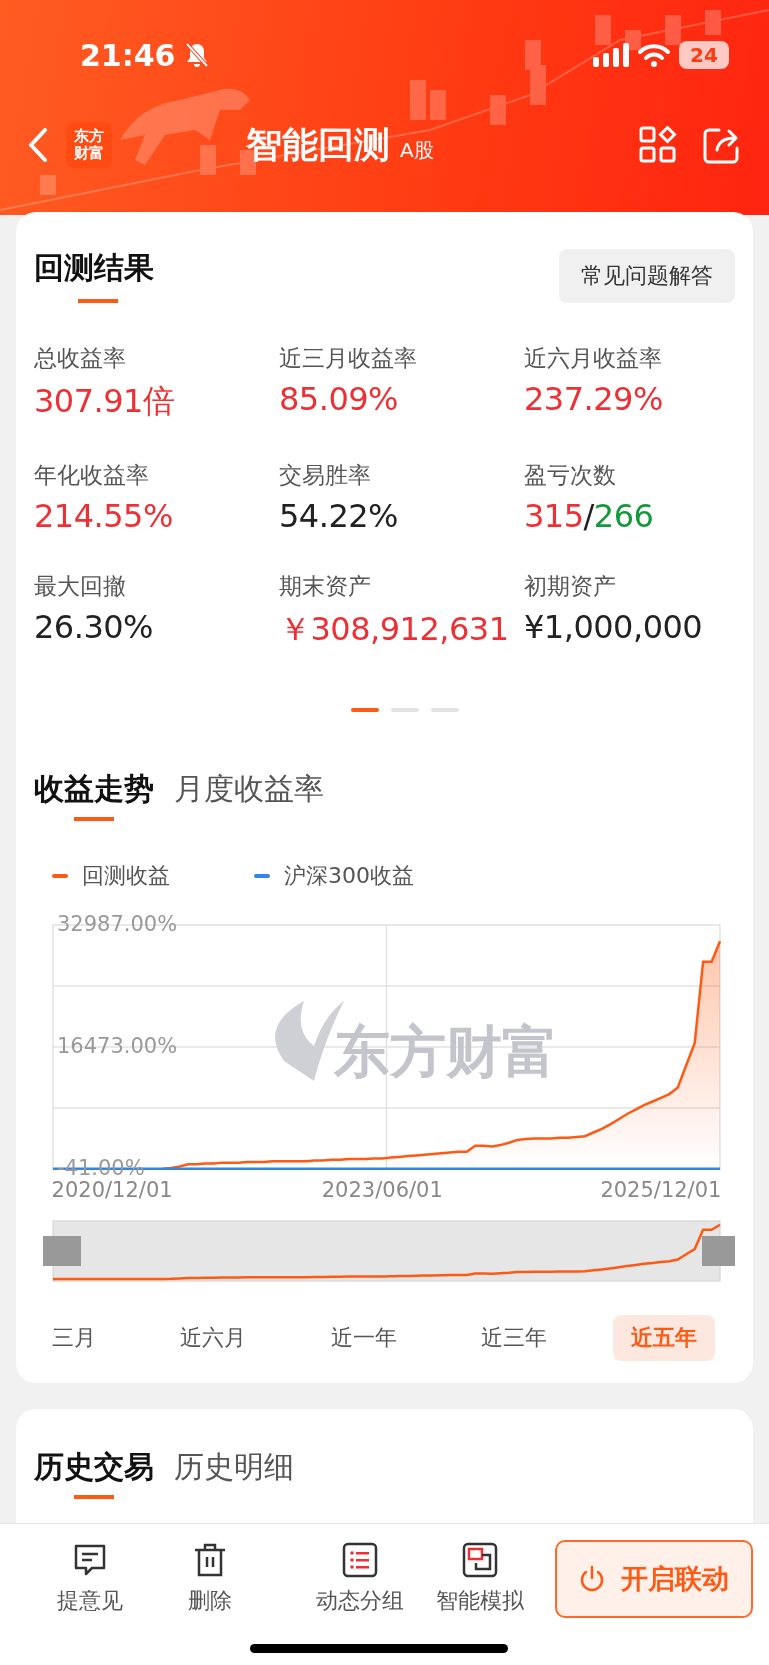 Image resolution: width=769 pixels, height=1665 pixels. What do you see at coordinates (513, 1338) in the screenshot?
I see `period-tab: 近三年` at bounding box center [513, 1338].